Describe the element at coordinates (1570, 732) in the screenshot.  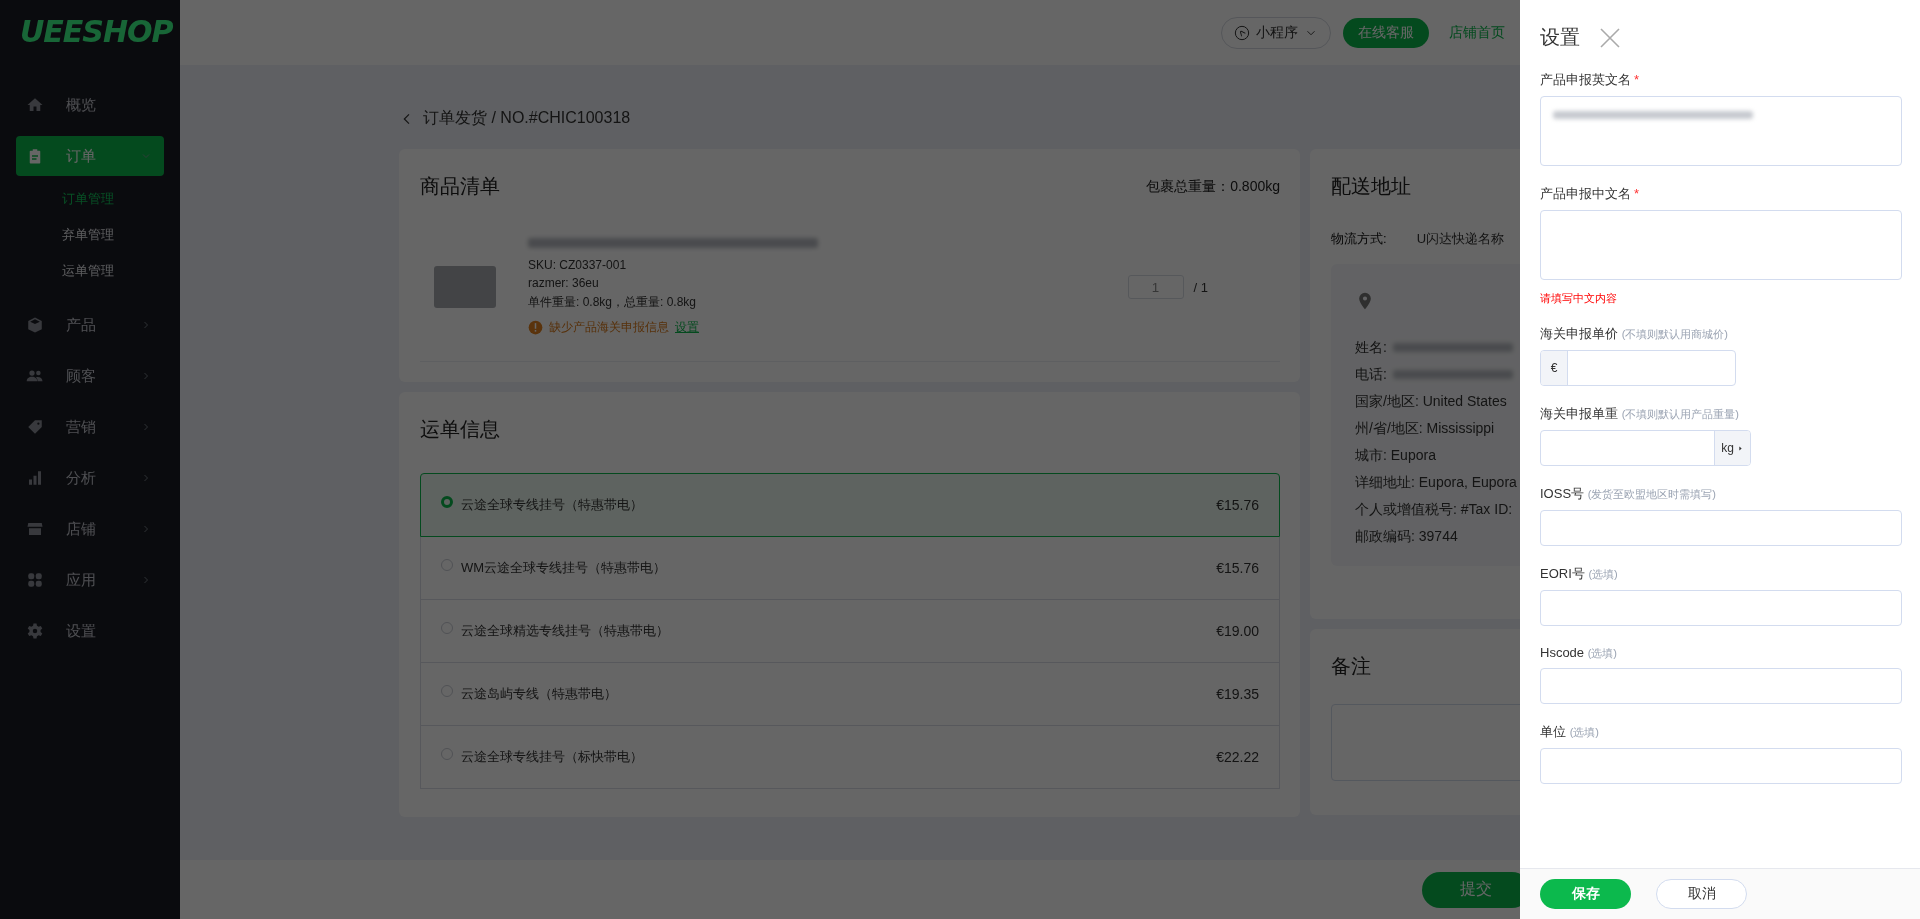
I see `field-label: 单位 (选填)` at that location.